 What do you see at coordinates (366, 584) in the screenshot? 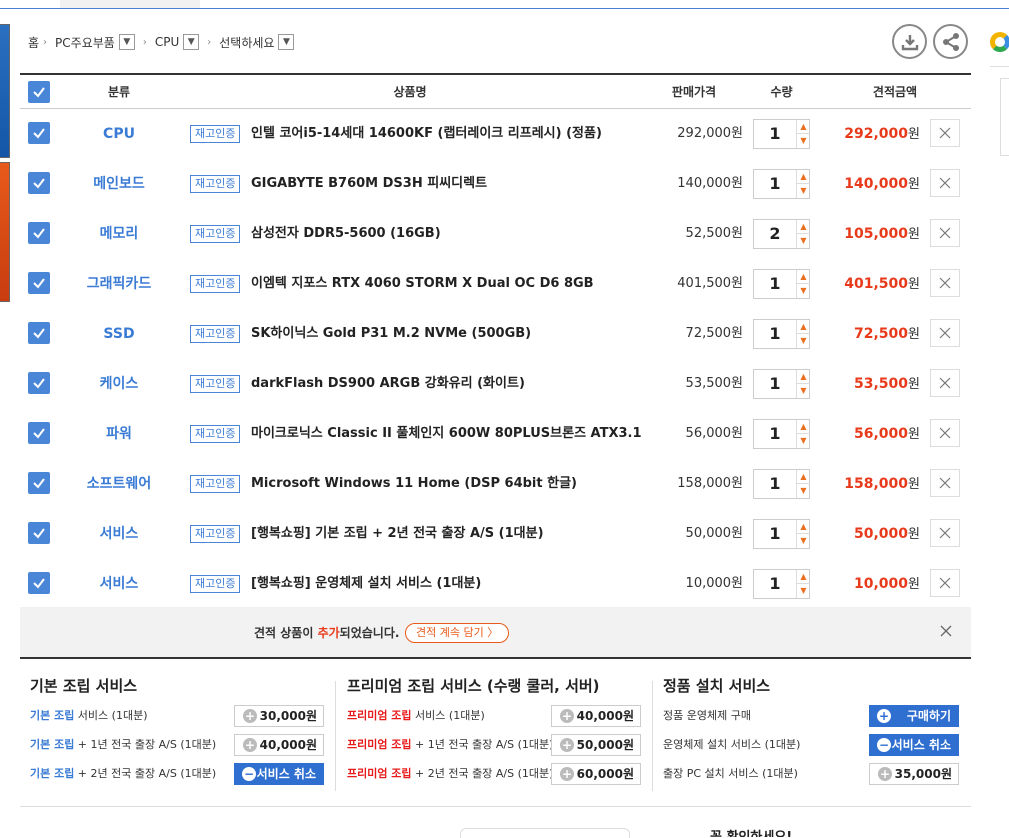
I see `product-name: [행복쇼핑] 운영체제 설치 서비스 (1대분)` at bounding box center [366, 584].